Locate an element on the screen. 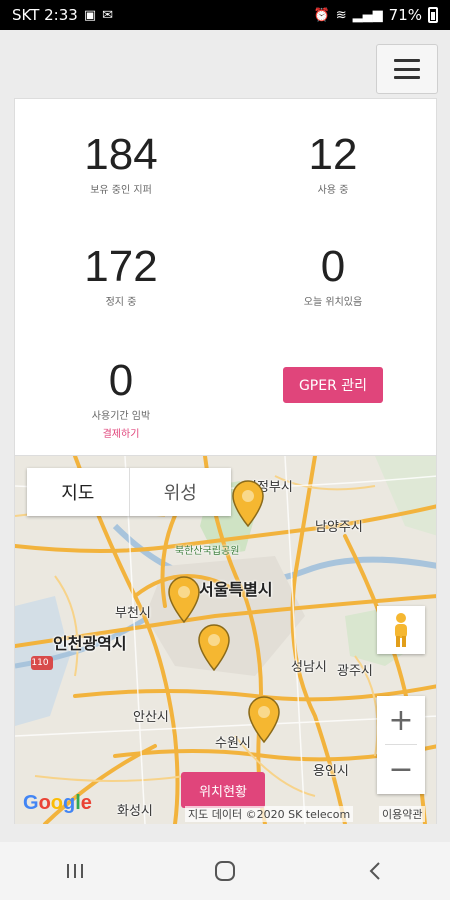 The width and height of the screenshot is (450, 900). zoom-control: + − is located at coordinates (401, 745).